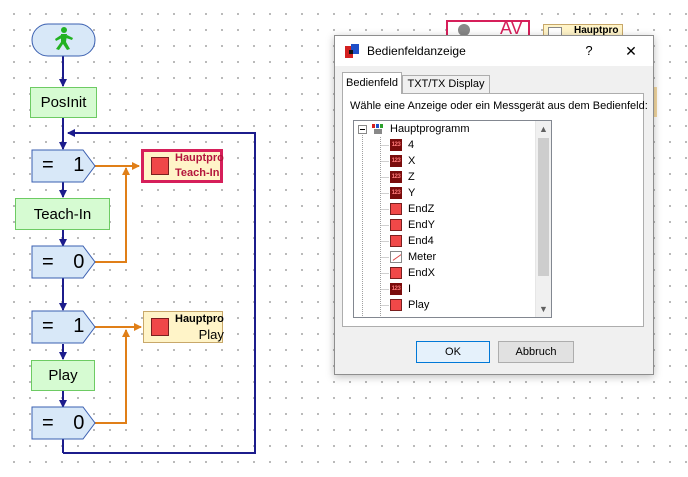 The image size is (688, 477). What do you see at coordinates (419, 305) in the screenshot?
I see `tree-item-label: Play` at bounding box center [419, 305].